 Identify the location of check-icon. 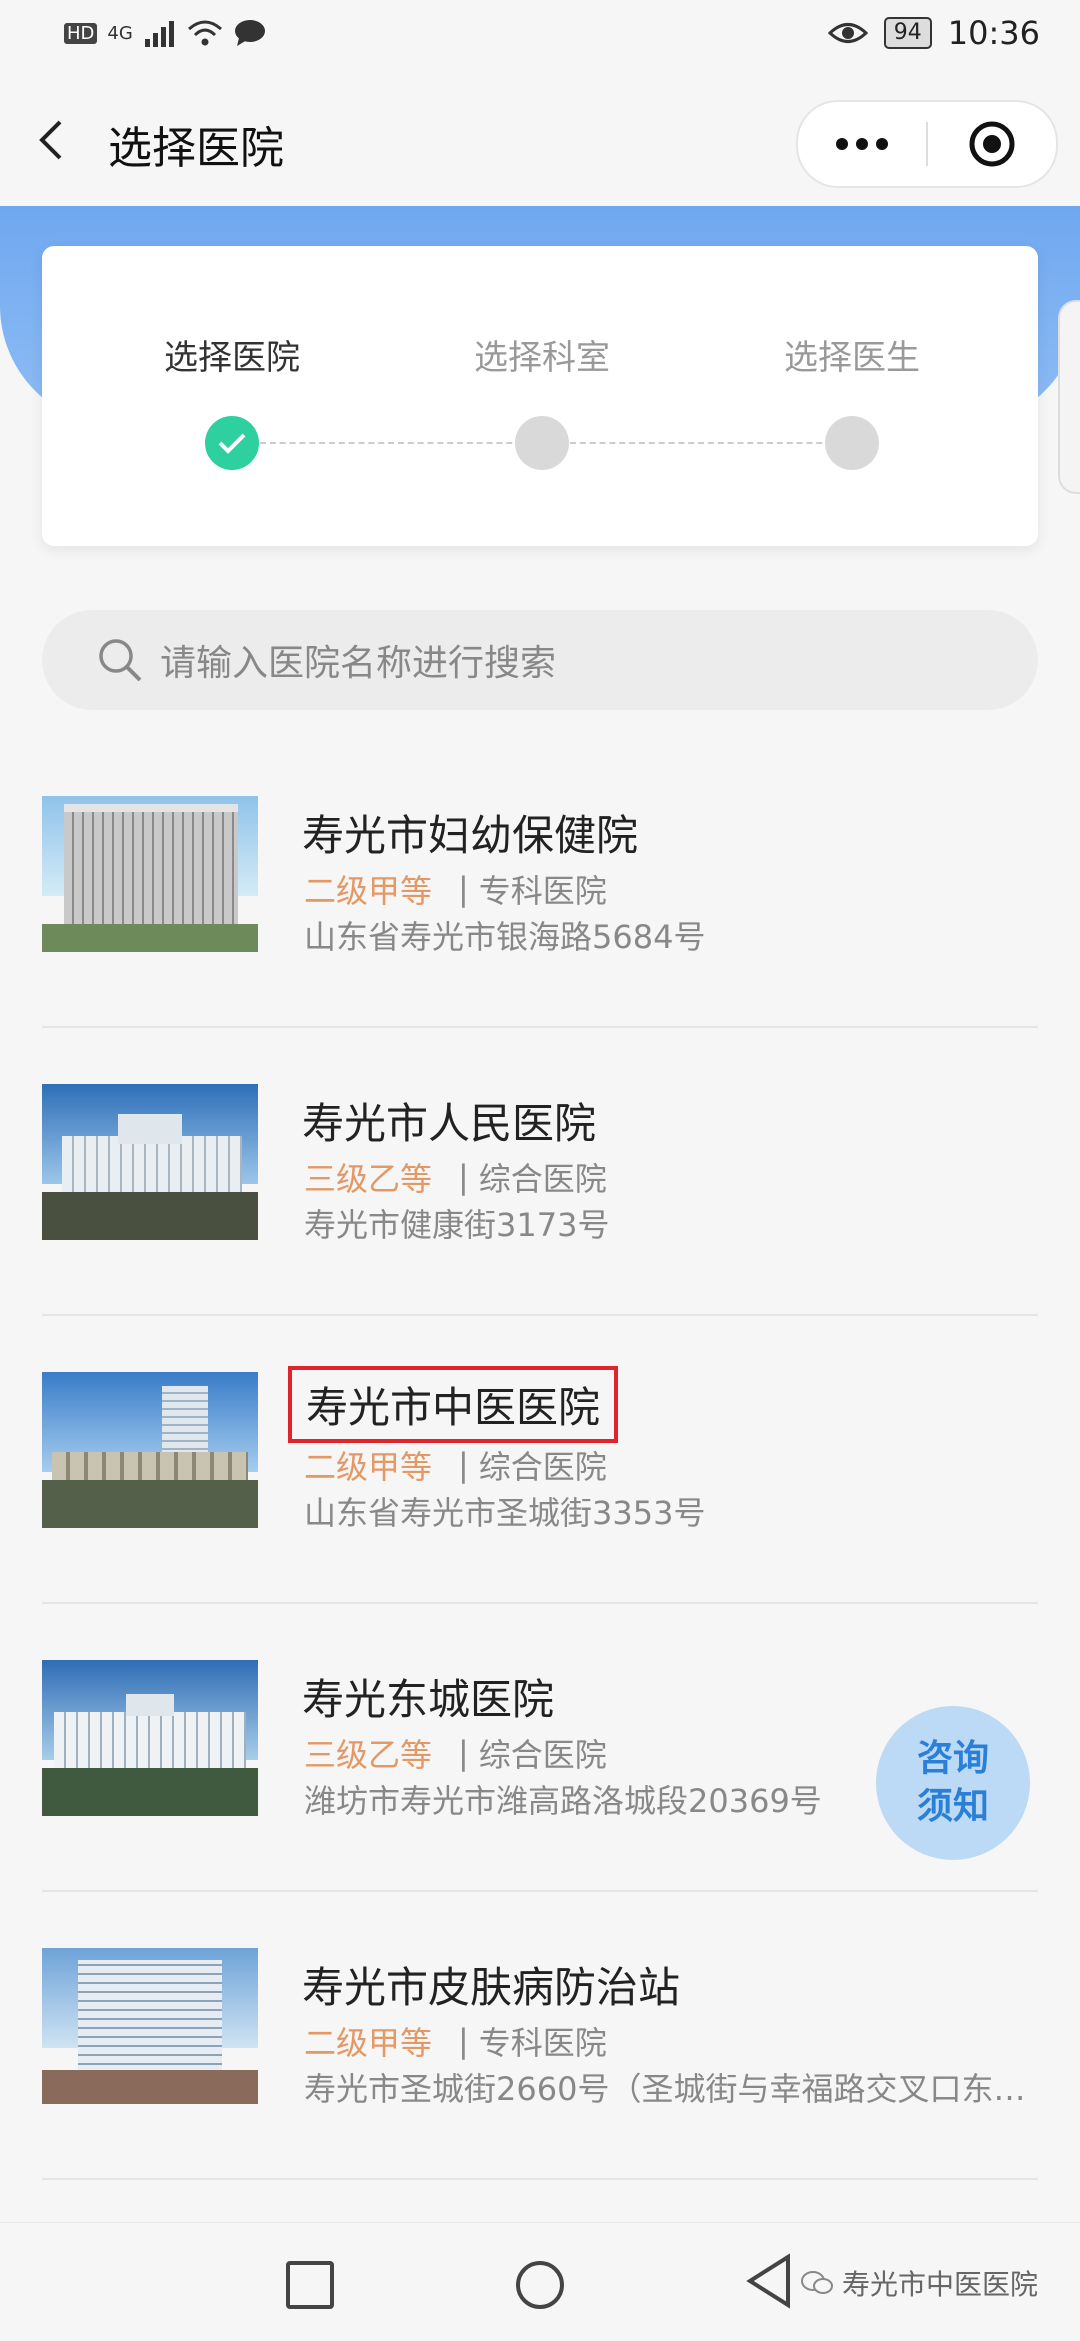
(232, 443).